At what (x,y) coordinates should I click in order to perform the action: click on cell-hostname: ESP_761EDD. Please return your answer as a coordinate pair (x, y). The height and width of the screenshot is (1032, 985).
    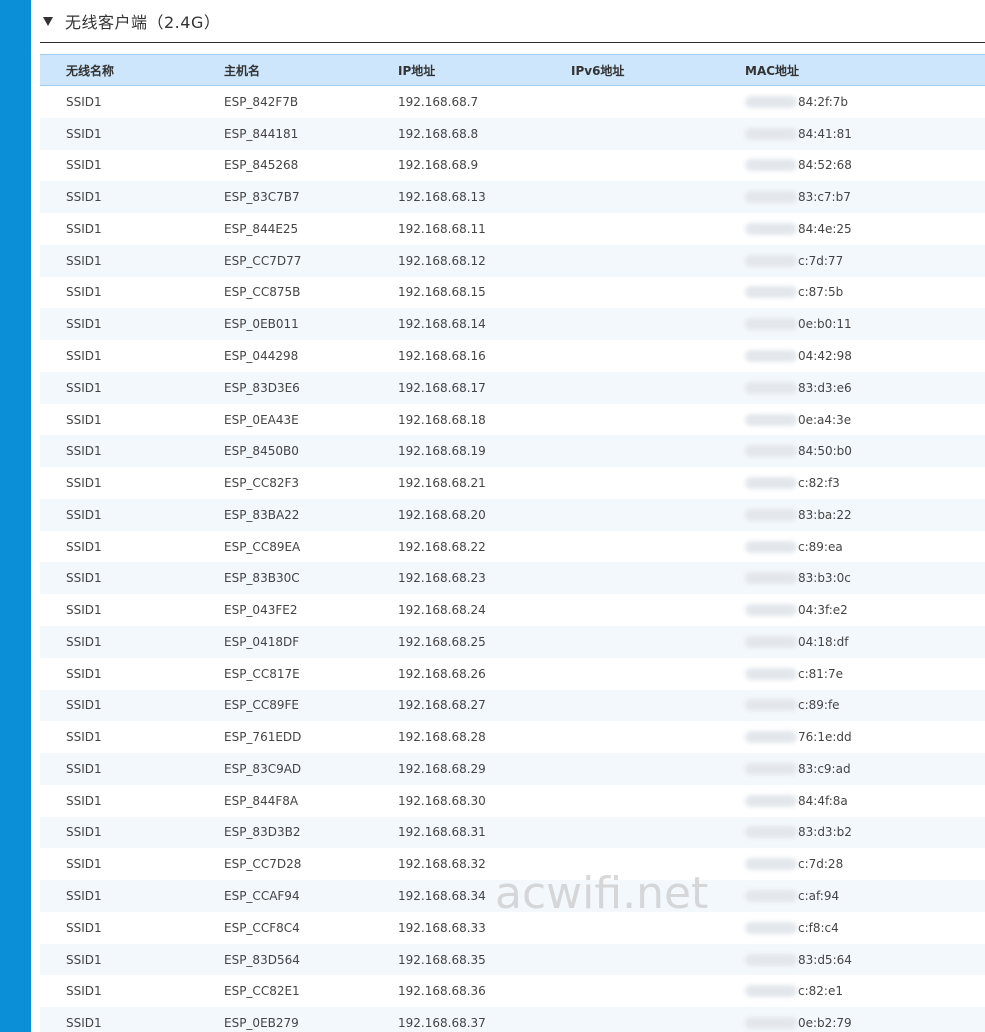
    Looking at the image, I should click on (263, 737).